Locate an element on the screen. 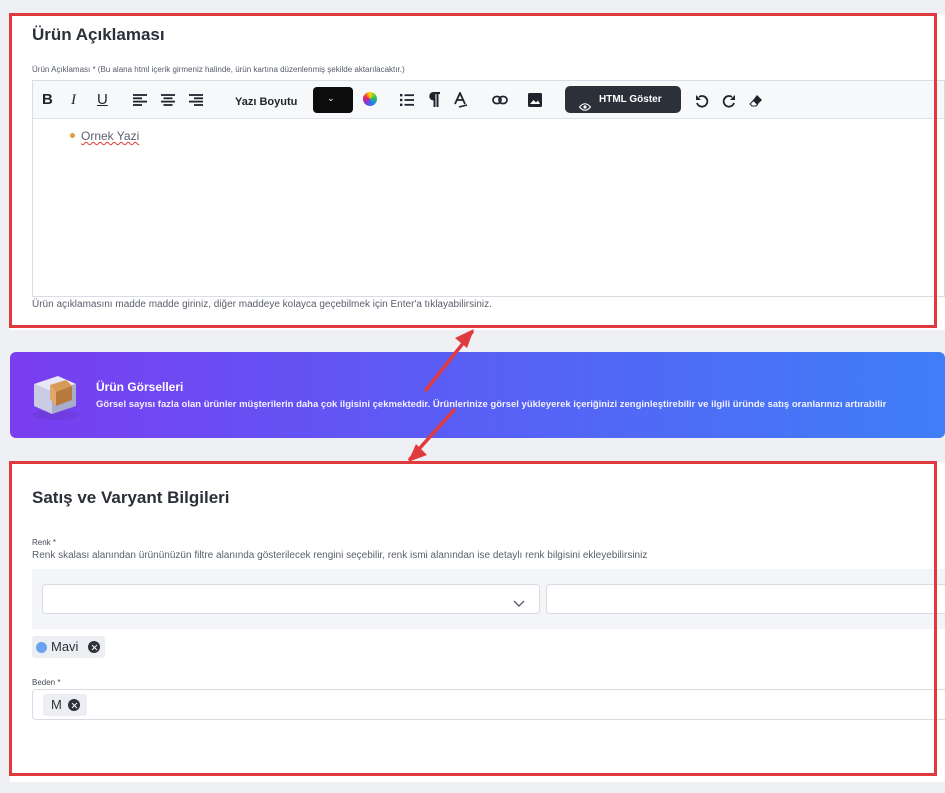  text-format-icon is located at coordinates (461, 100).